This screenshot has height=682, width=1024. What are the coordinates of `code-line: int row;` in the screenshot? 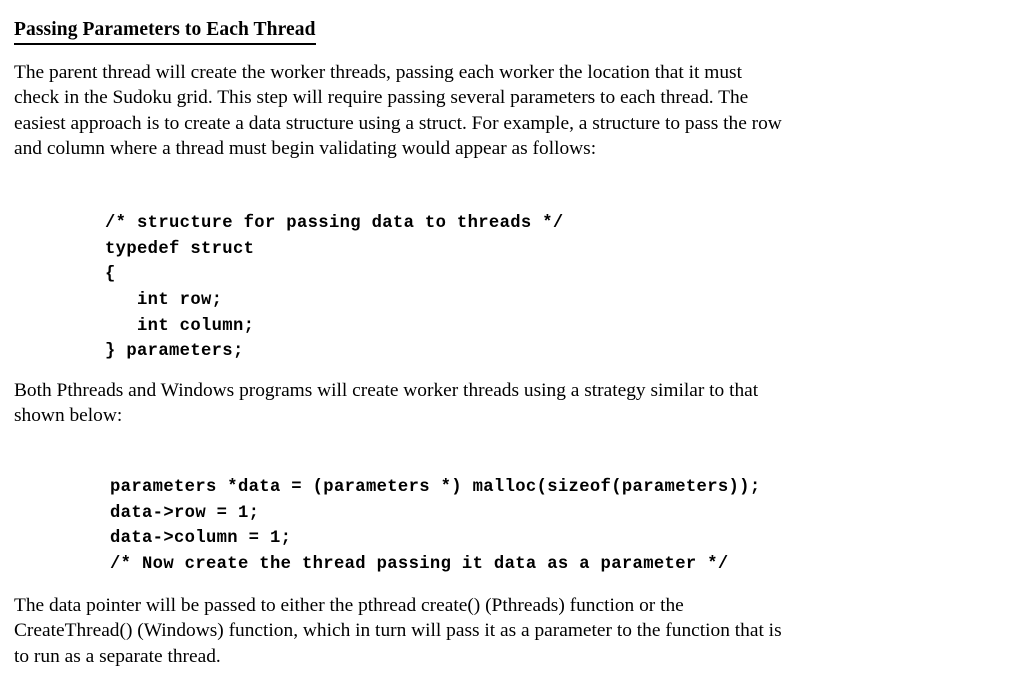 It's located at (164, 300).